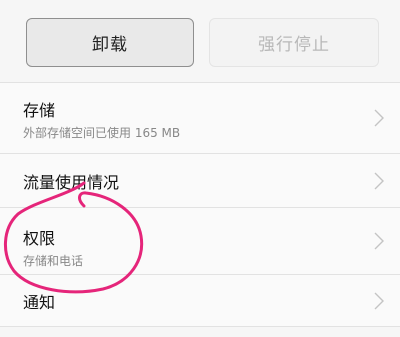  What do you see at coordinates (53, 261) in the screenshot?
I see `permissions-subtitle: 存储和电话` at bounding box center [53, 261].